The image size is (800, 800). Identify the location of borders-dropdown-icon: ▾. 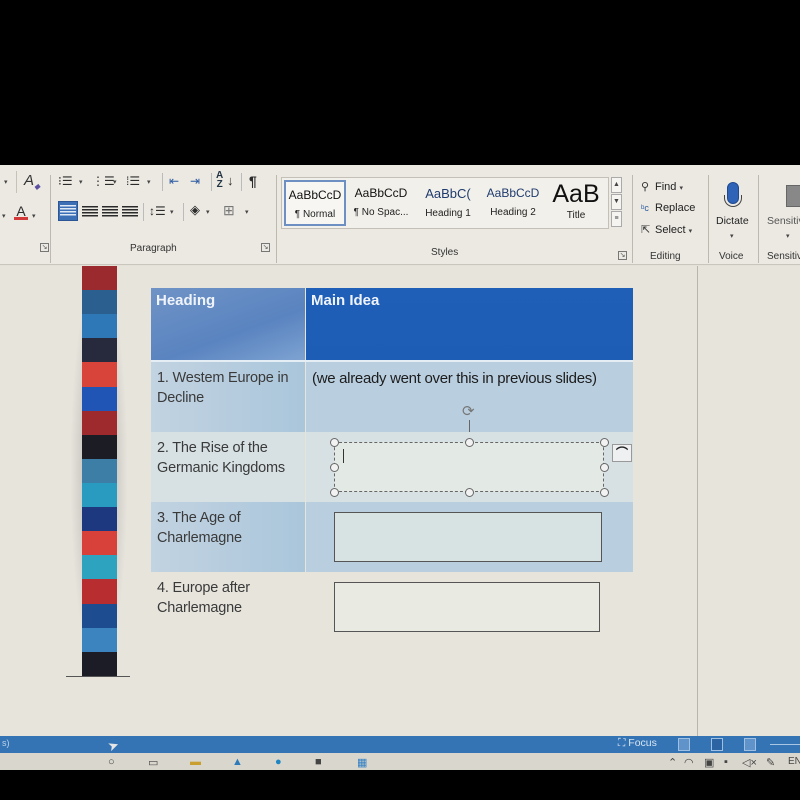
(247, 213).